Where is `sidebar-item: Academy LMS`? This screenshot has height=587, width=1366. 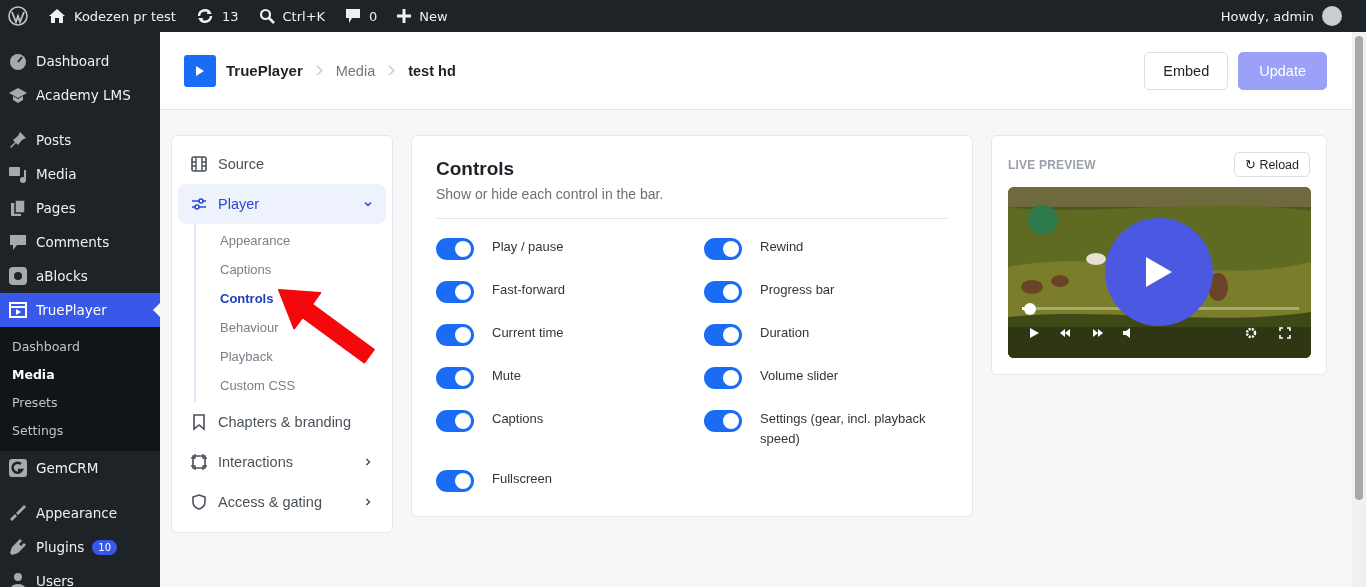
sidebar-item: Academy LMS is located at coordinates (80, 95).